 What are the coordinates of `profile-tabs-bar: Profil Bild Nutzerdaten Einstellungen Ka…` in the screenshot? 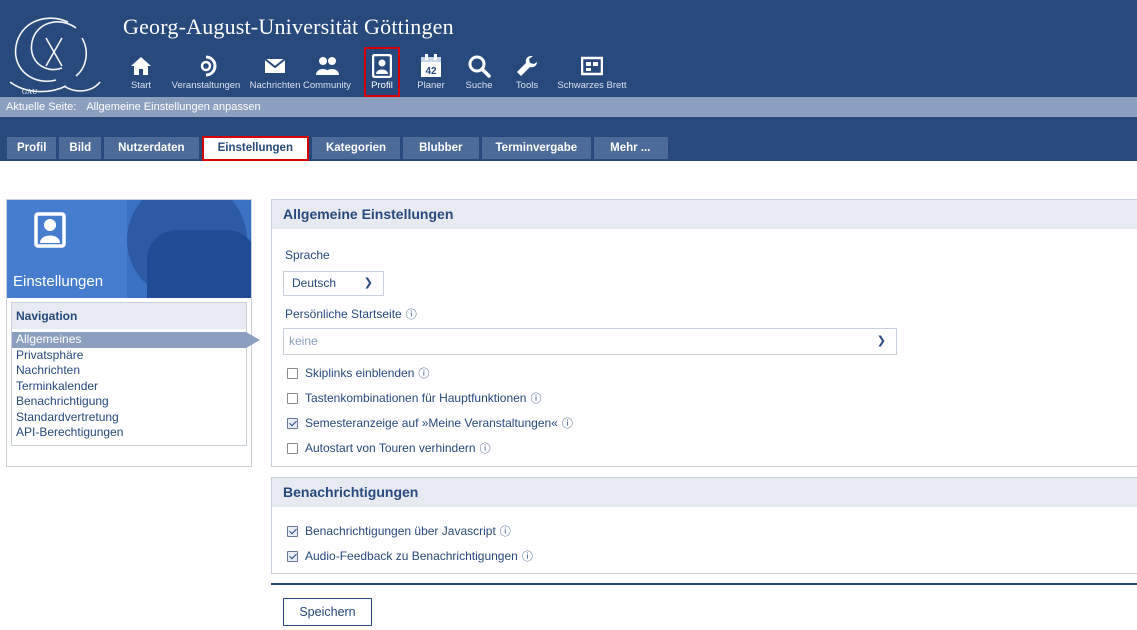 It's located at (568, 139).